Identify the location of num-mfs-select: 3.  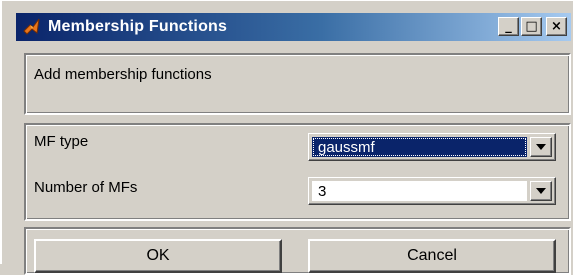
(432, 191).